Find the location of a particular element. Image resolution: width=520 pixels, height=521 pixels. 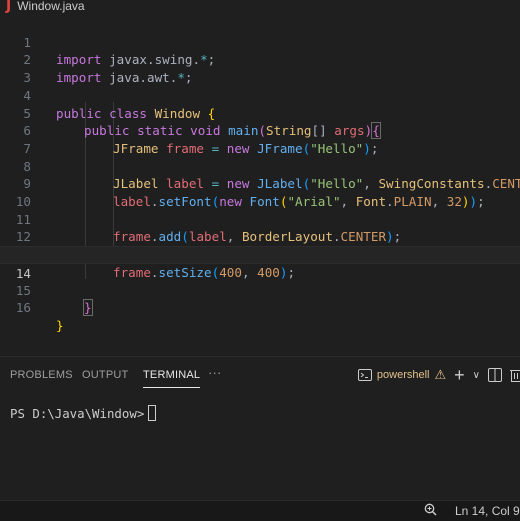

code-line-13: 13 frame.setSize(400, 400); is located at coordinates (260, 237).